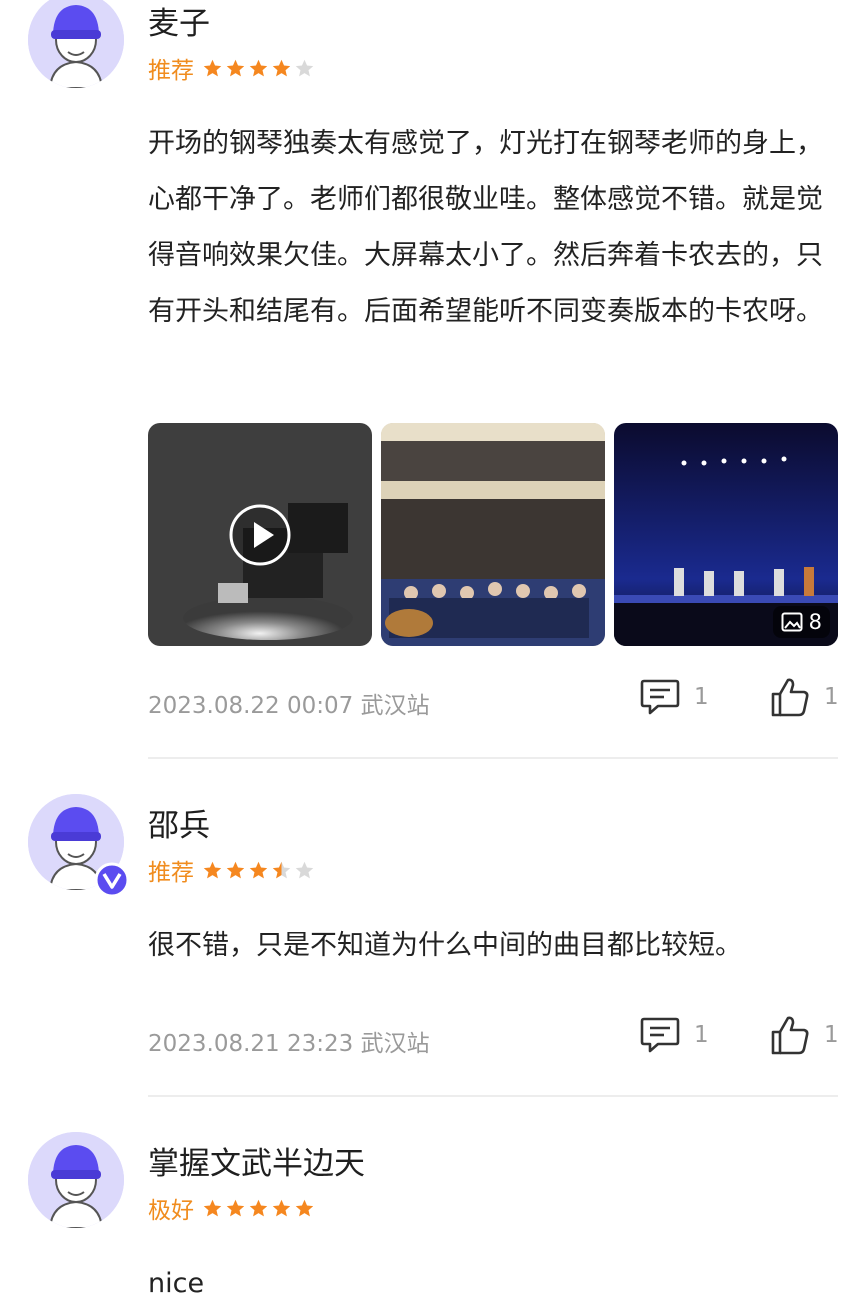 This screenshot has height=1312, width=864. I want to click on review-text: 很不错，只是不知道为什么中间的曲目都比较短。, so click(445, 945).